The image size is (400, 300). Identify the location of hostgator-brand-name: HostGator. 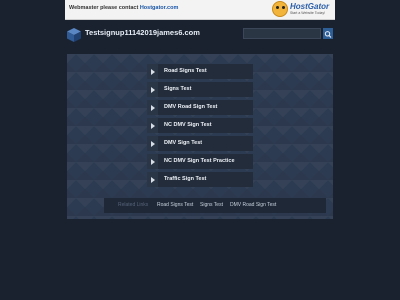
(310, 6).